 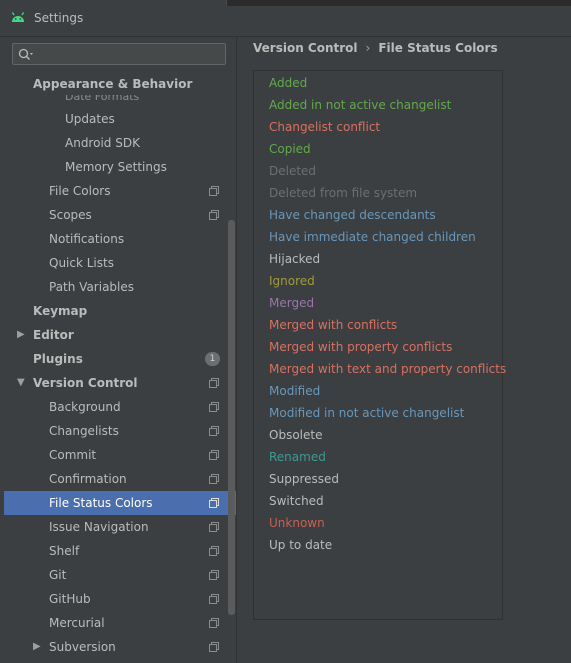 I want to click on sidebar-item-label: Shelf, so click(x=64, y=551).